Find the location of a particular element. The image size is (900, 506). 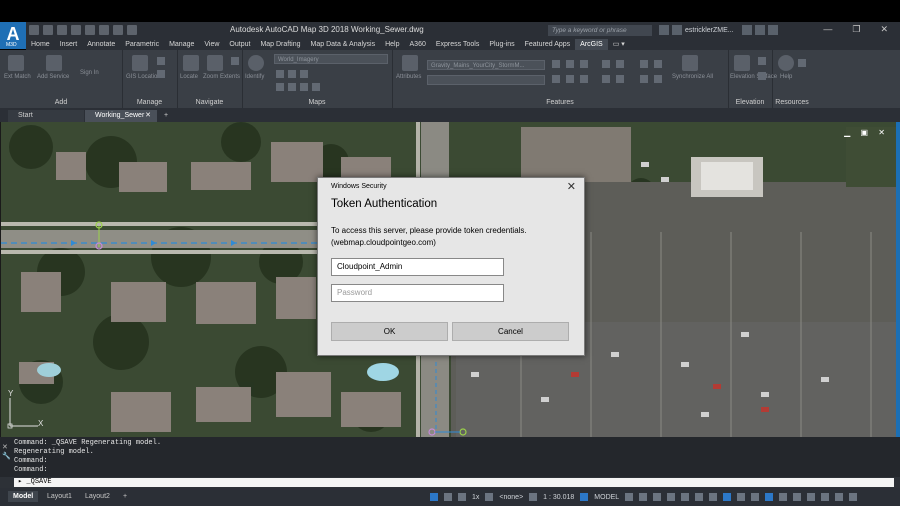

warning-icon is located at coordinates (797, 497).